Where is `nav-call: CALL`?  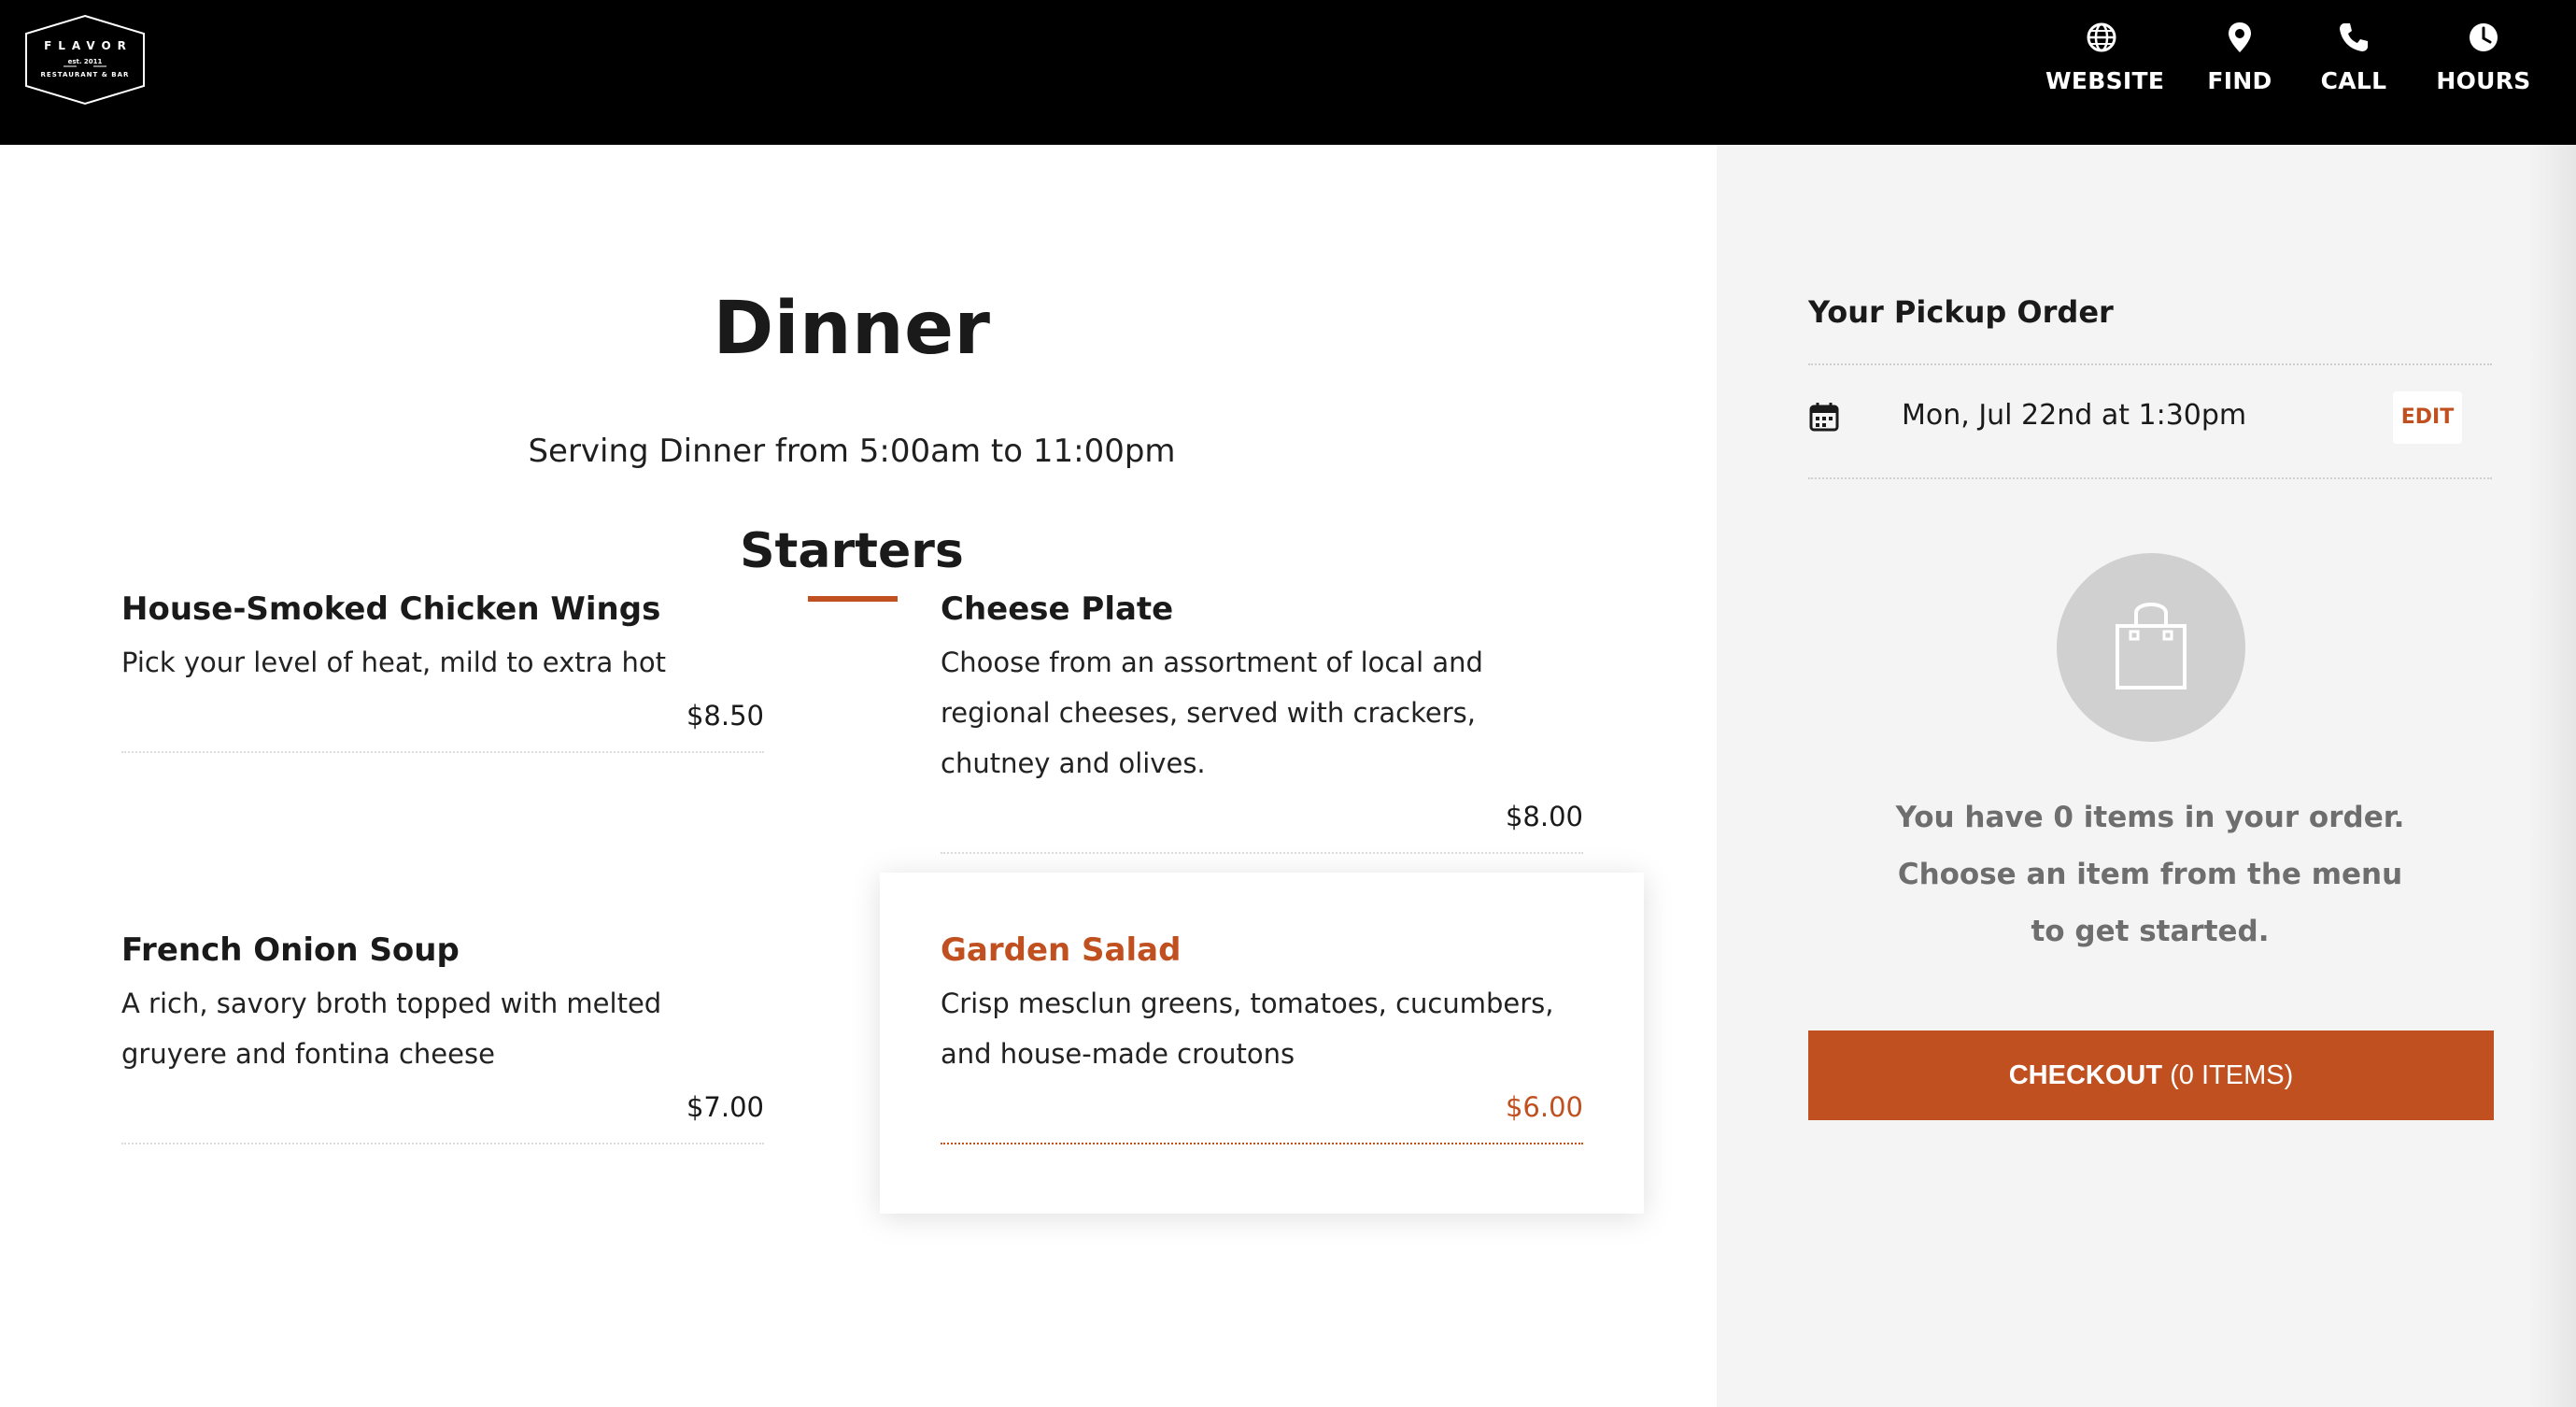
nav-call: CALL is located at coordinates (2353, 63).